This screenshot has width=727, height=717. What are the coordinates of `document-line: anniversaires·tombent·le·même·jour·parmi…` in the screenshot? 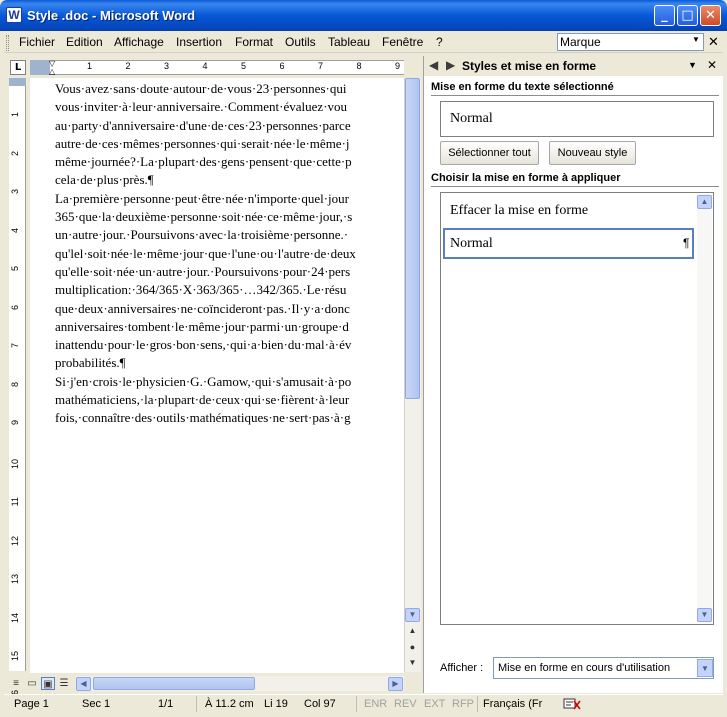 It's located at (229, 327).